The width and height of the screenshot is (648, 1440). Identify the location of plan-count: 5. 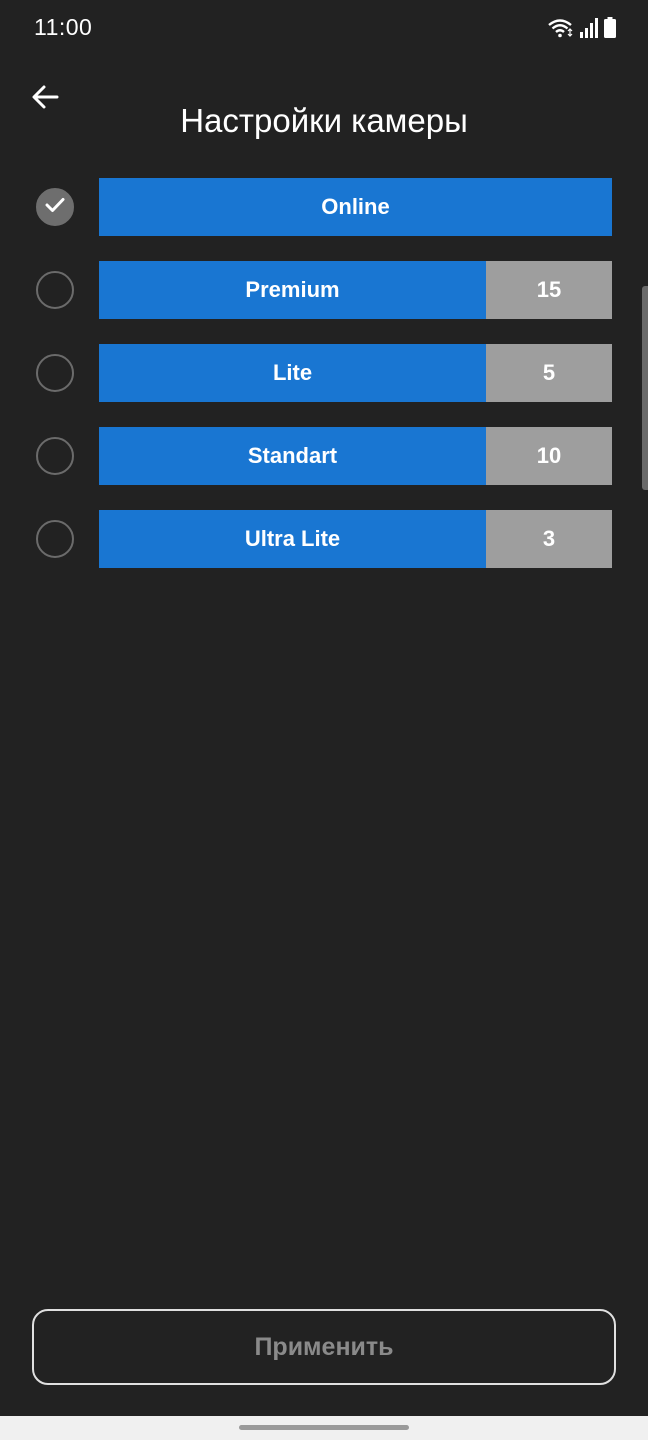
(549, 373).